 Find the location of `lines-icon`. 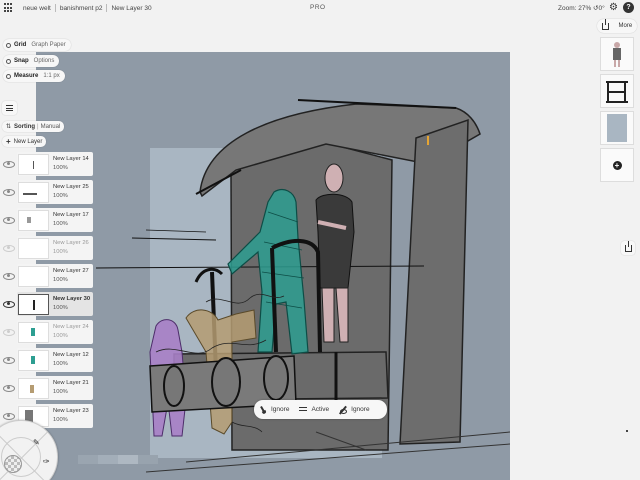

lines-icon is located at coordinates (303, 410).